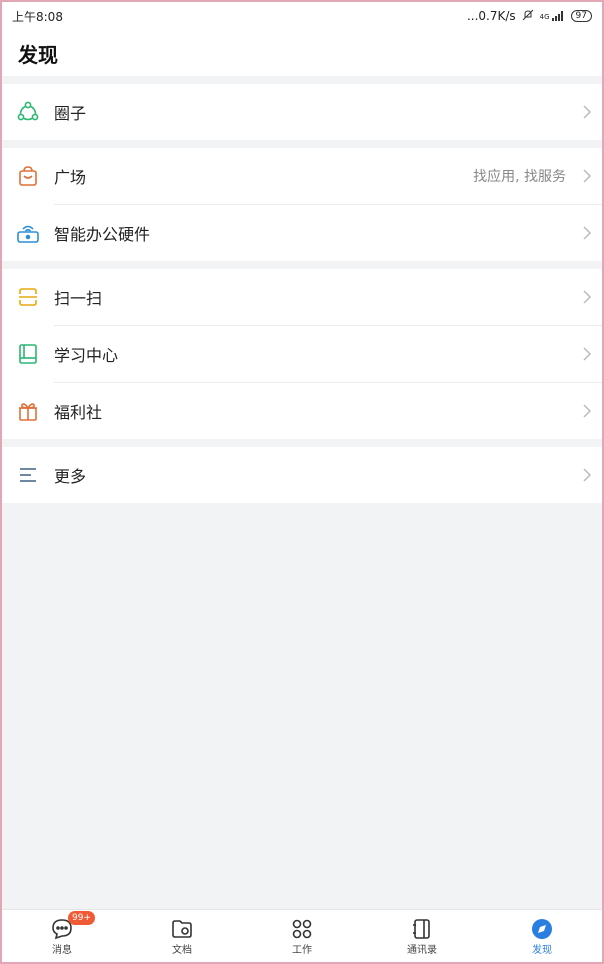  What do you see at coordinates (62, 933) in the screenshot?
I see `tab-messages: 99+ 消息` at bounding box center [62, 933].